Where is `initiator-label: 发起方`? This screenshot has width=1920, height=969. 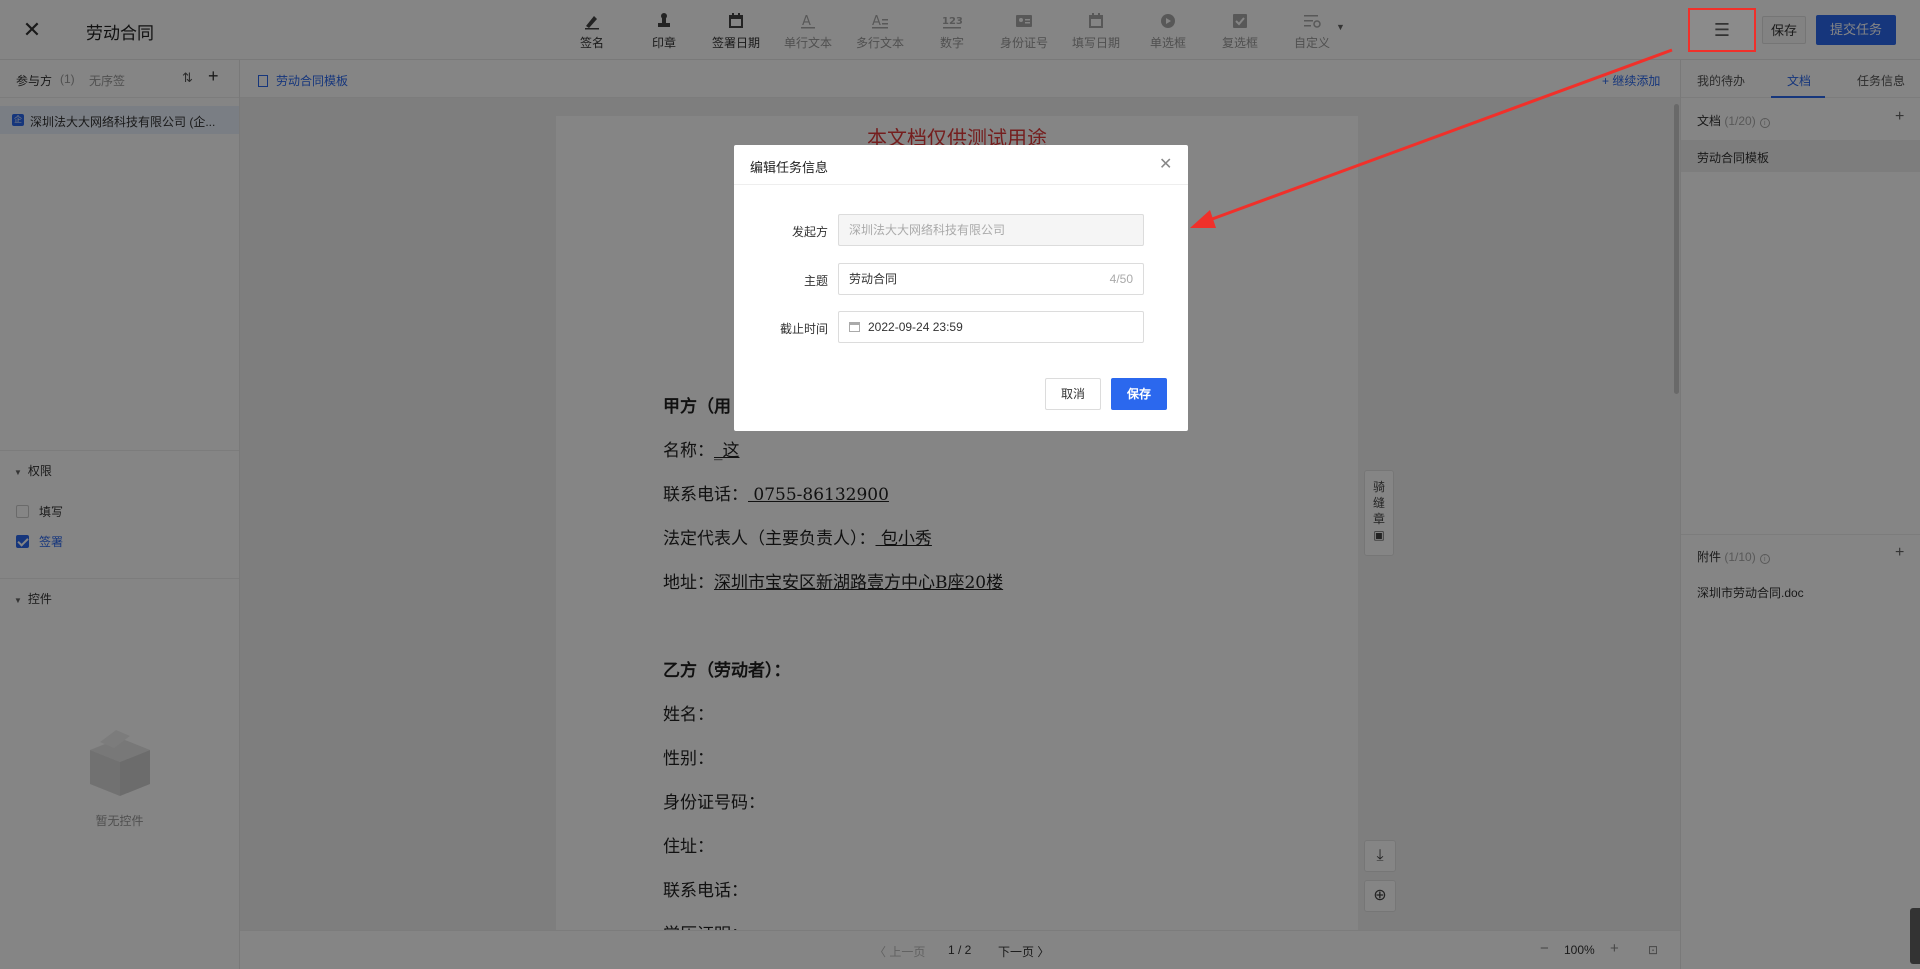 initiator-label: 发起方 is located at coordinates (809, 232).